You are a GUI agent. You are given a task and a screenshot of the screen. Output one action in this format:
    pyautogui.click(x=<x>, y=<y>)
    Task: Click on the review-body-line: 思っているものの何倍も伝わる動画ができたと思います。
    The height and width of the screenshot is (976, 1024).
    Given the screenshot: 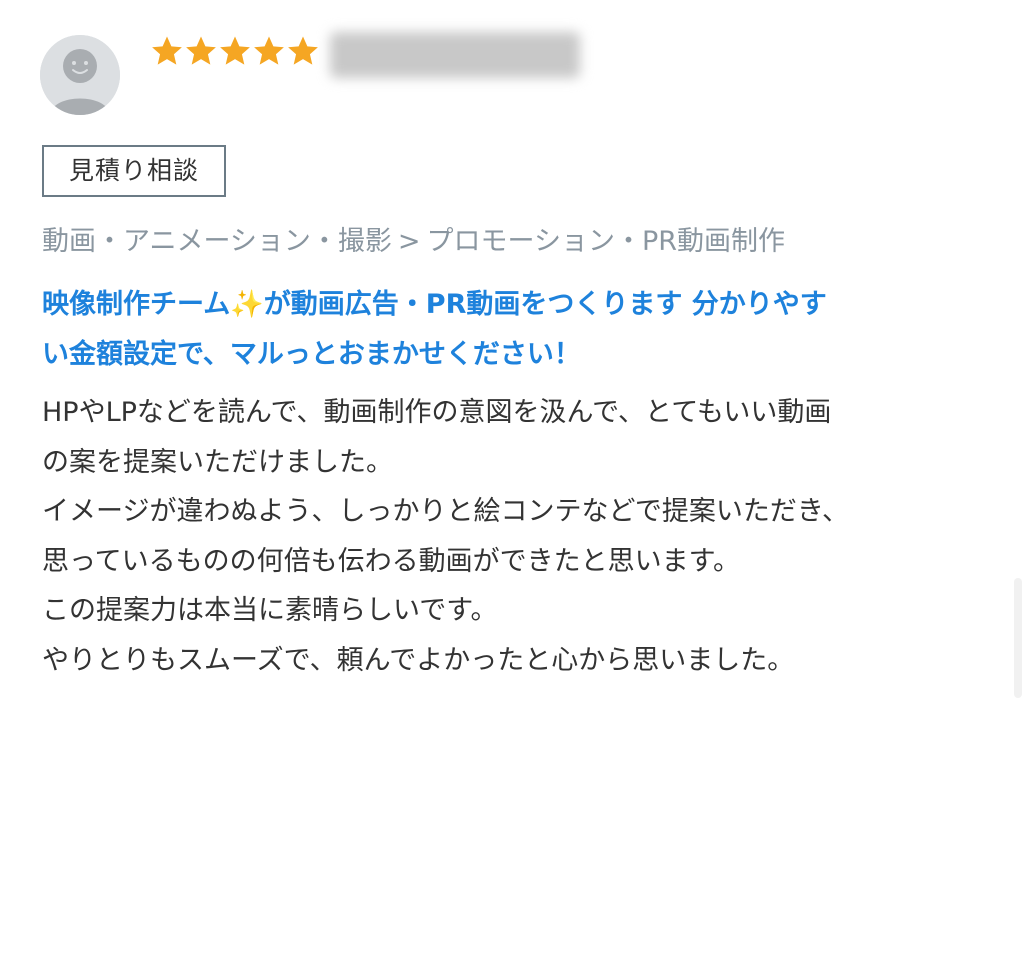 What is the action you would take?
    pyautogui.click(x=391, y=561)
    